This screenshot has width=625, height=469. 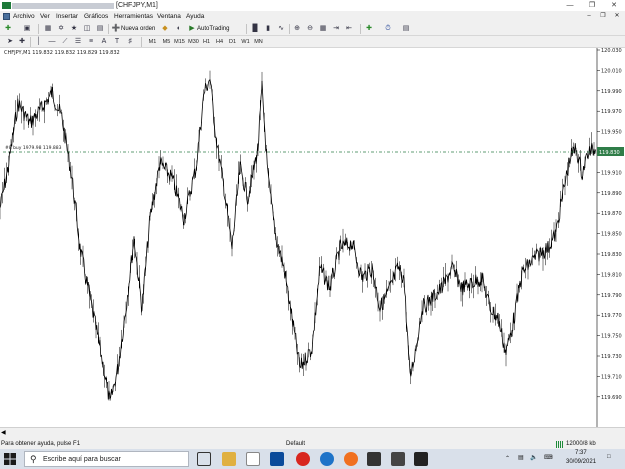 I want to click on notifications-icon: □, so click(x=609, y=457).